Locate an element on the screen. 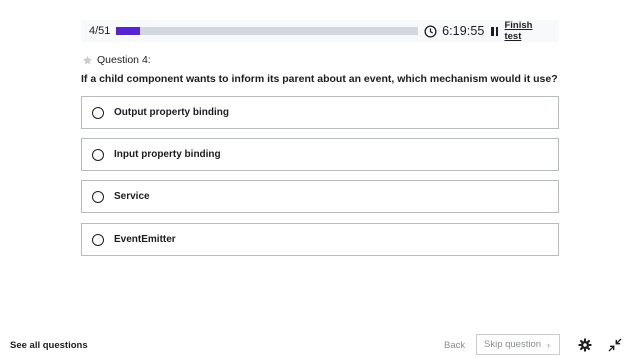  answer-option-label: Service is located at coordinates (132, 196).